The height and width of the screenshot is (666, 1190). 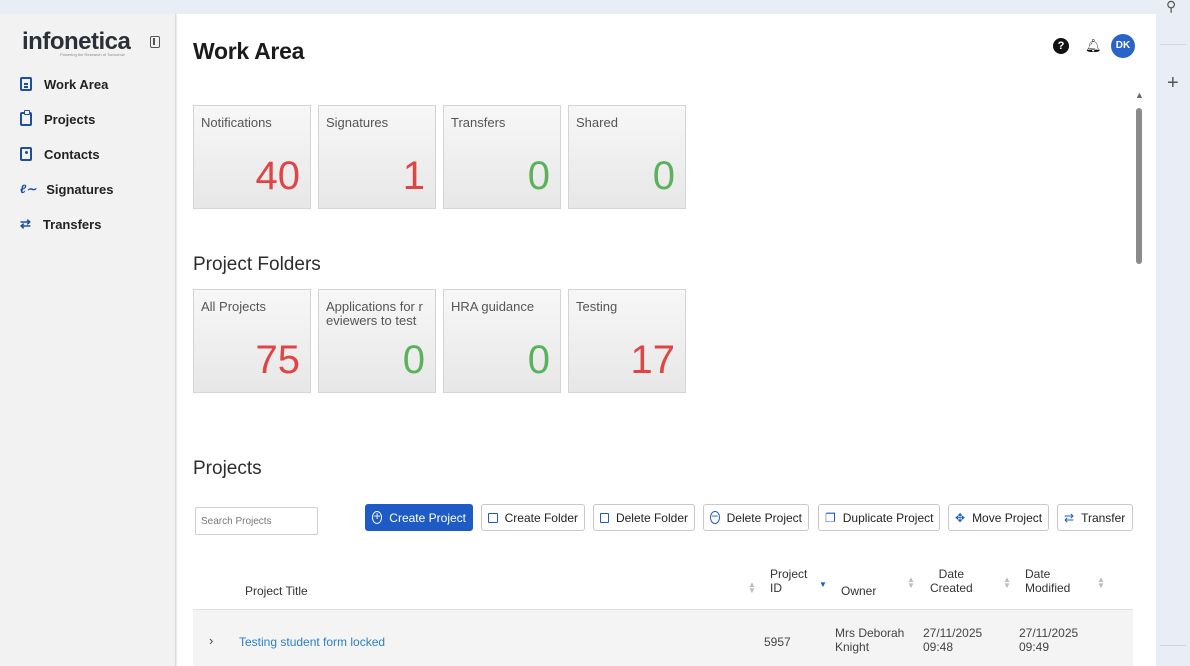 I want to click on folder-minus-icon, so click(x=604, y=517).